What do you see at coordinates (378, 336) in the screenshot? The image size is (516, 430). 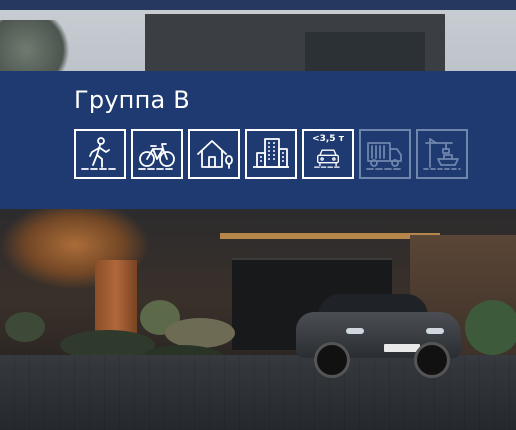 I see `car` at bounding box center [378, 336].